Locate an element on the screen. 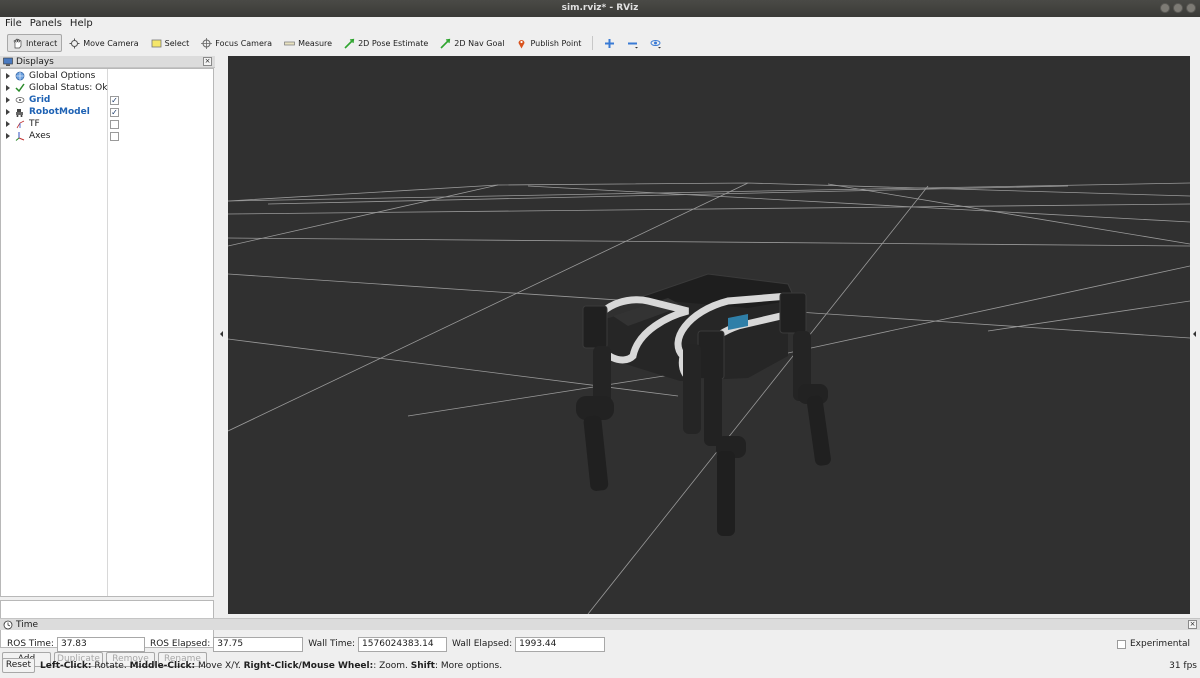 This screenshot has height=678, width=1200. minimize-button is located at coordinates (1165, 8).